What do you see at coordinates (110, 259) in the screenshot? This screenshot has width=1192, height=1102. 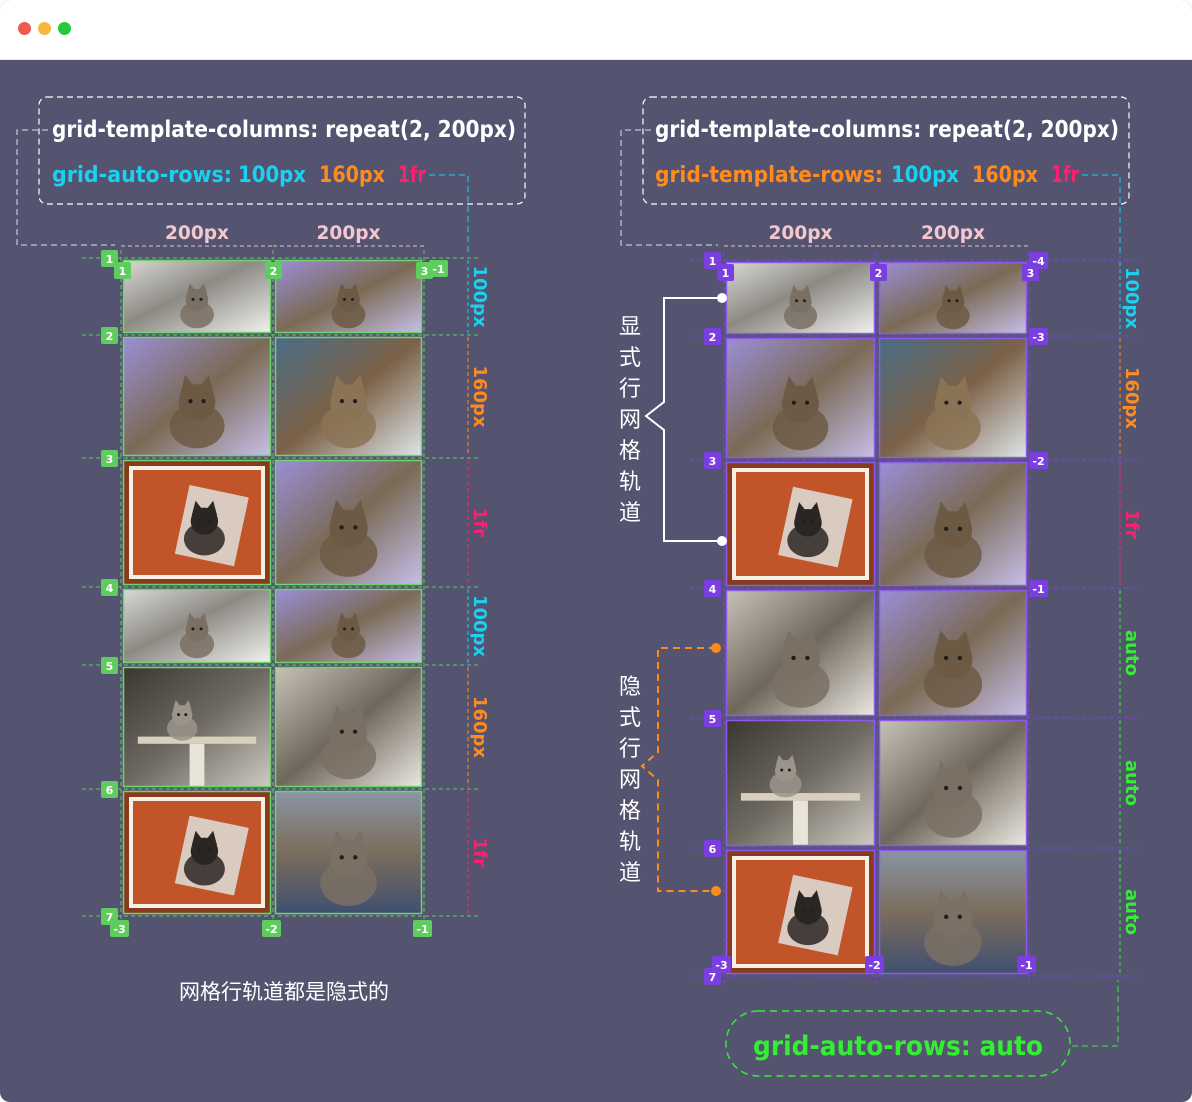 I see `left-row-line-number: 1` at bounding box center [110, 259].